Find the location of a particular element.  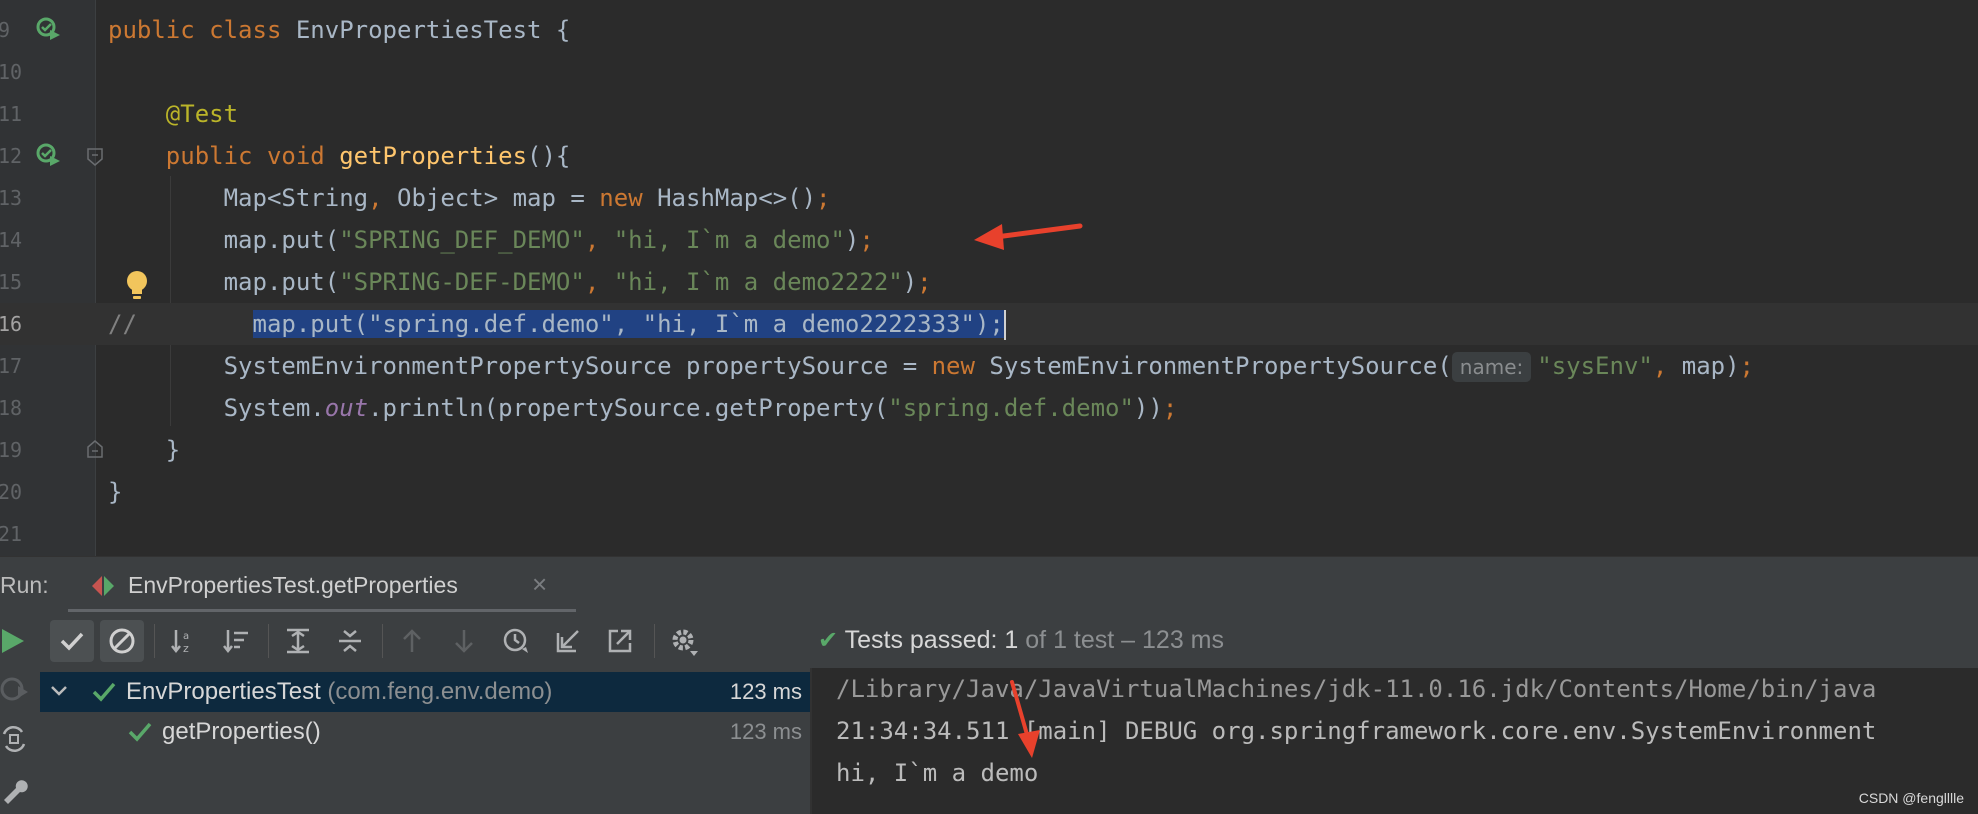

tests-summary-text: of 1 test – 123 ms is located at coordinates (1121, 640).